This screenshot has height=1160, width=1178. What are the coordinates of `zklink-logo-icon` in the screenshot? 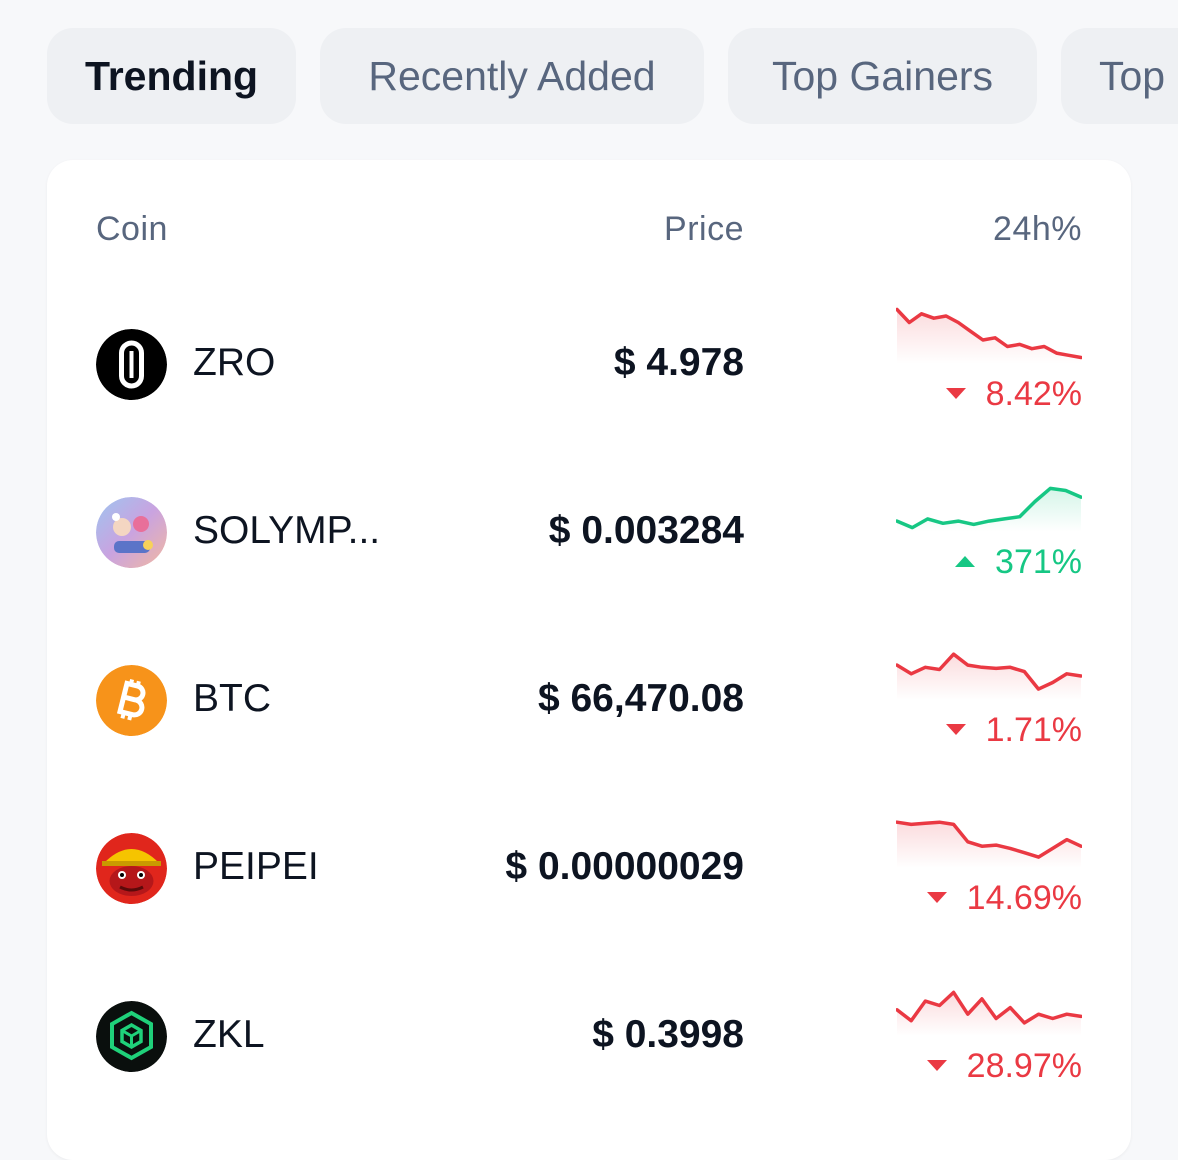 It's located at (131, 1036).